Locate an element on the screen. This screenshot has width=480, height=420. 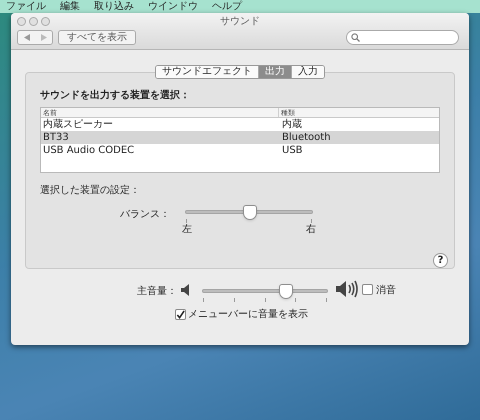
volume-label: 主音量： is located at coordinates (157, 291).